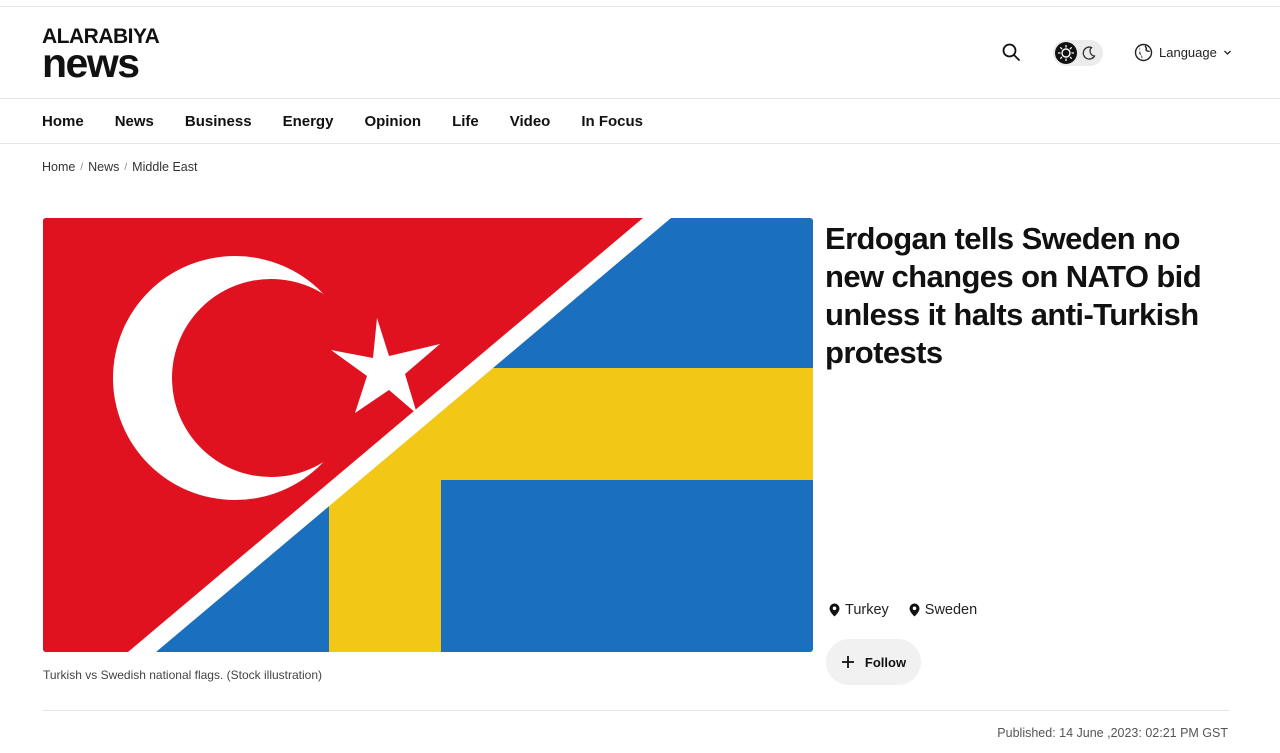  Describe the element at coordinates (91, 63) in the screenshot. I see `logo-bottom-text: news` at that location.